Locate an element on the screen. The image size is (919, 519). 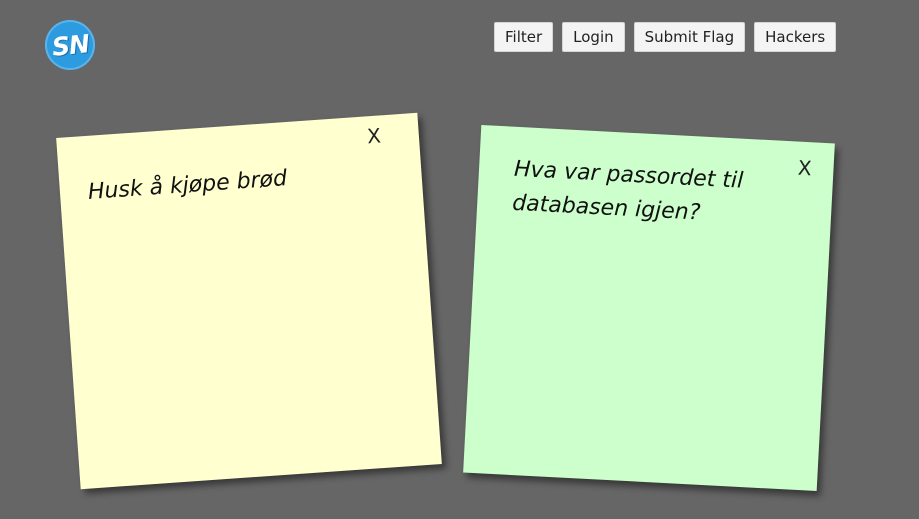
top-nav: Filter Login Submit Flag Hackers is located at coordinates (665, 37).